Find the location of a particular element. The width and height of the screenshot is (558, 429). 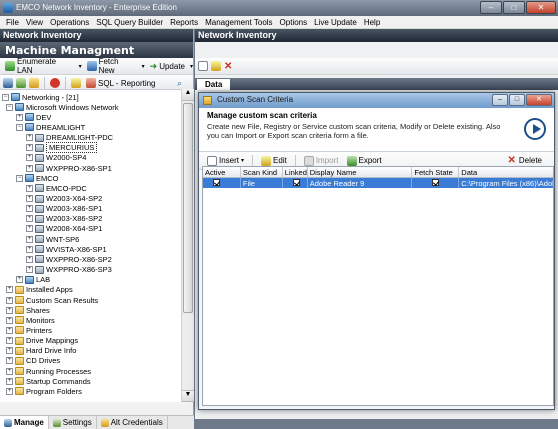

dialog-close-button: ✕ is located at coordinates (539, 100).